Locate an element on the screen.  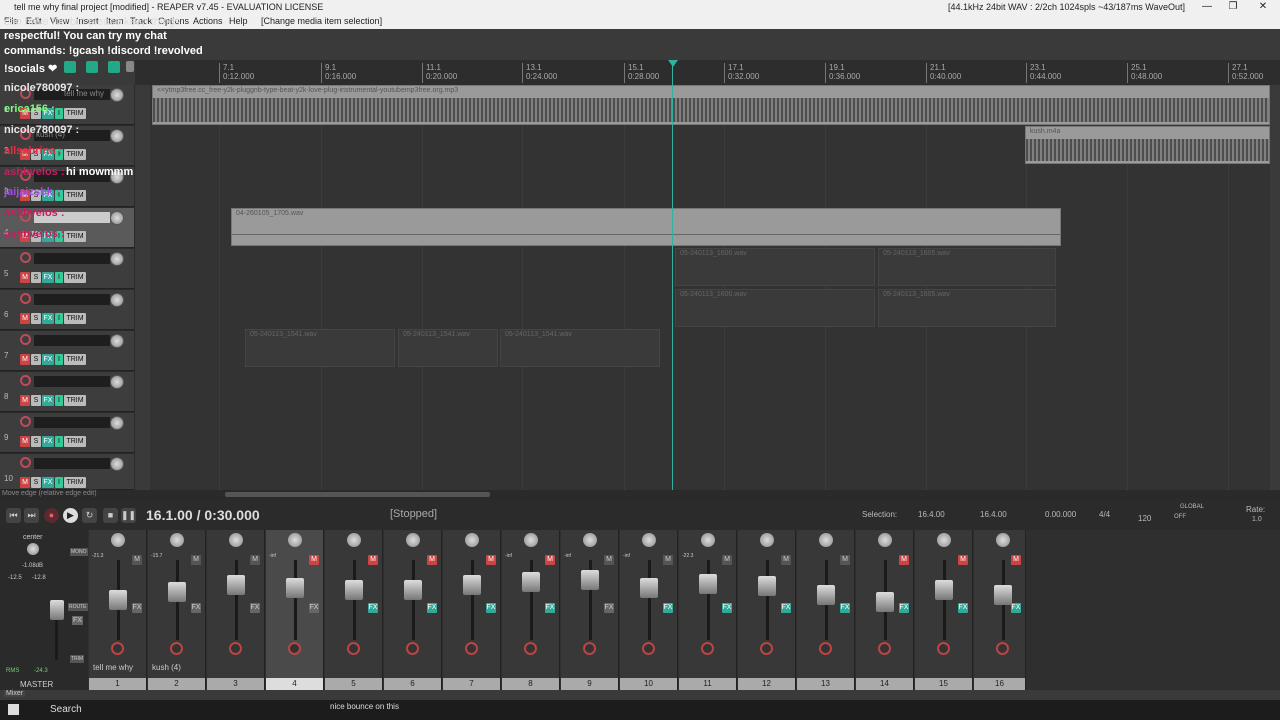
selection-length: 0.00.000 is located at coordinates (1060, 514).